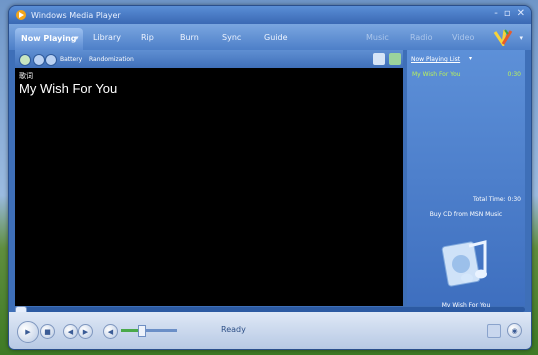  I want to click on maximize-button: ▫, so click(507, 13).